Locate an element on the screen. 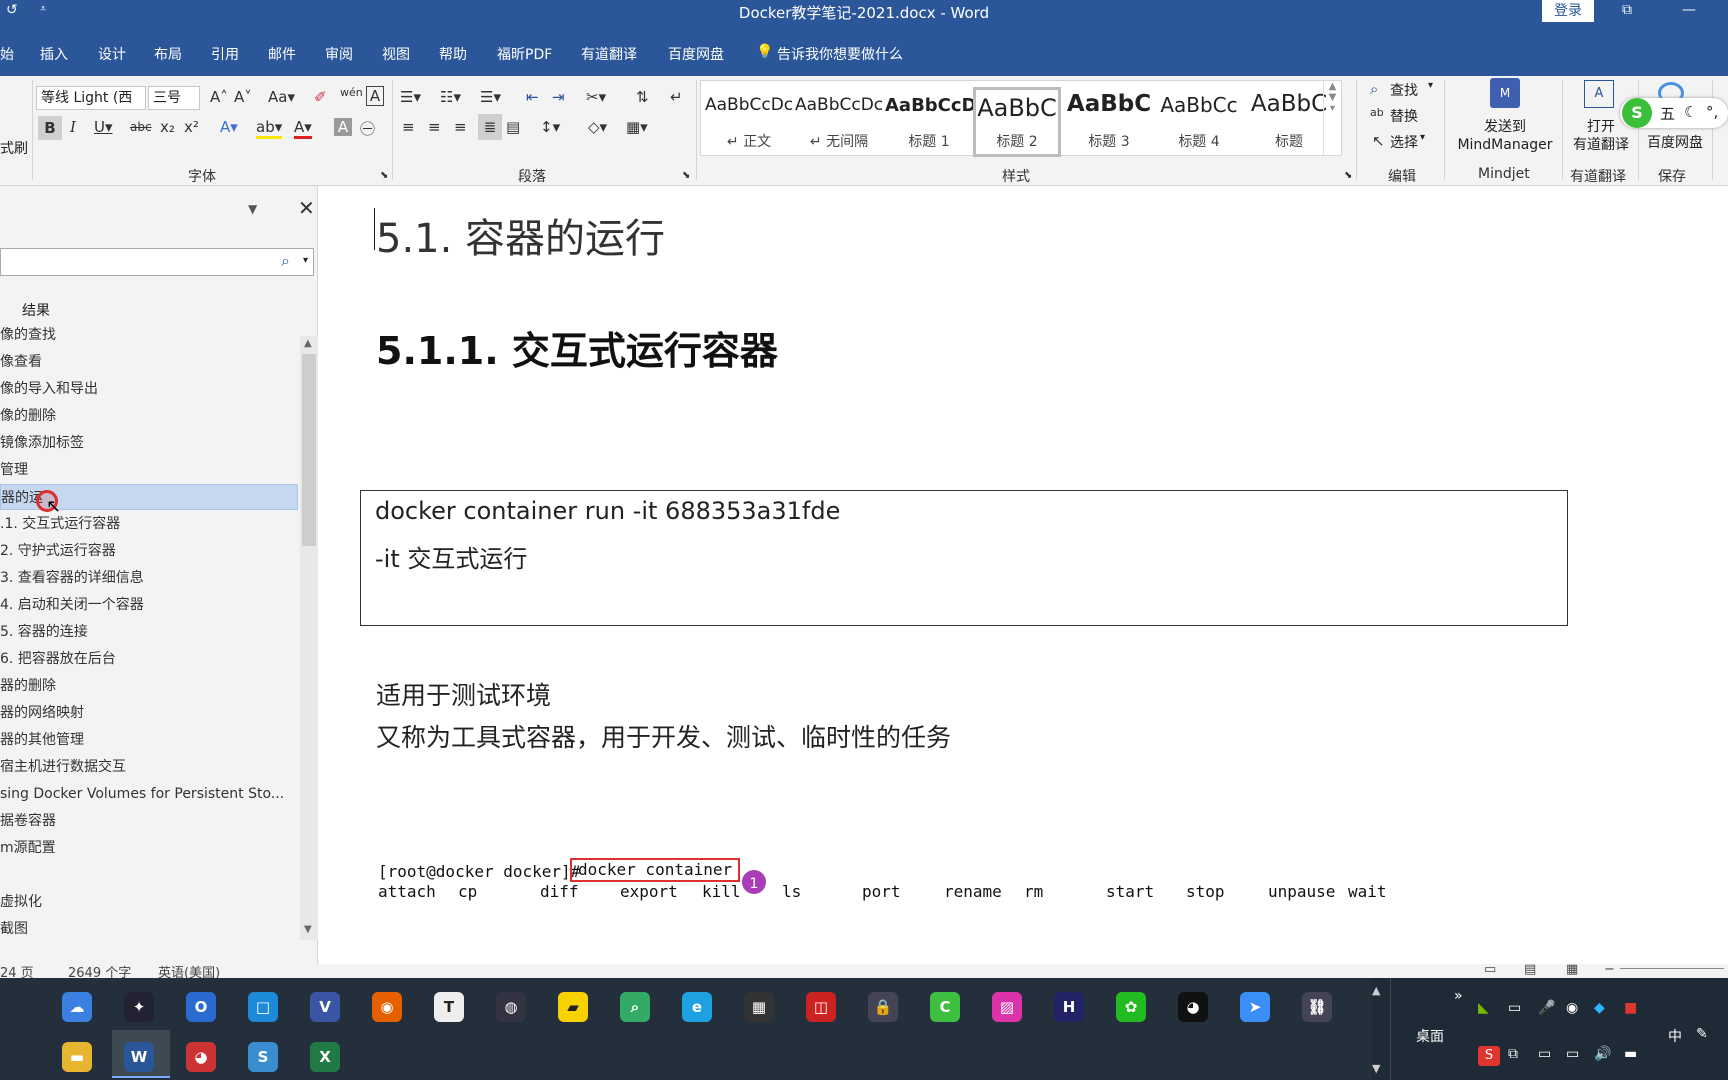 Image resolution: width=1728 pixels, height=1080 pixels. line-spacing-icon: ↕▾ is located at coordinates (550, 127).